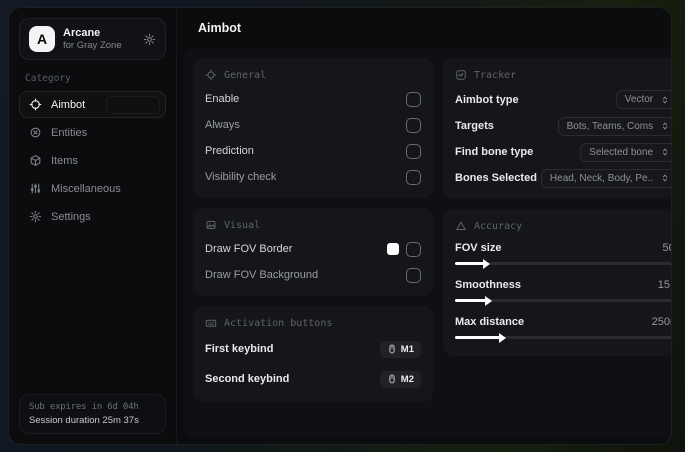  I want to click on entities-icon, so click(35, 132).